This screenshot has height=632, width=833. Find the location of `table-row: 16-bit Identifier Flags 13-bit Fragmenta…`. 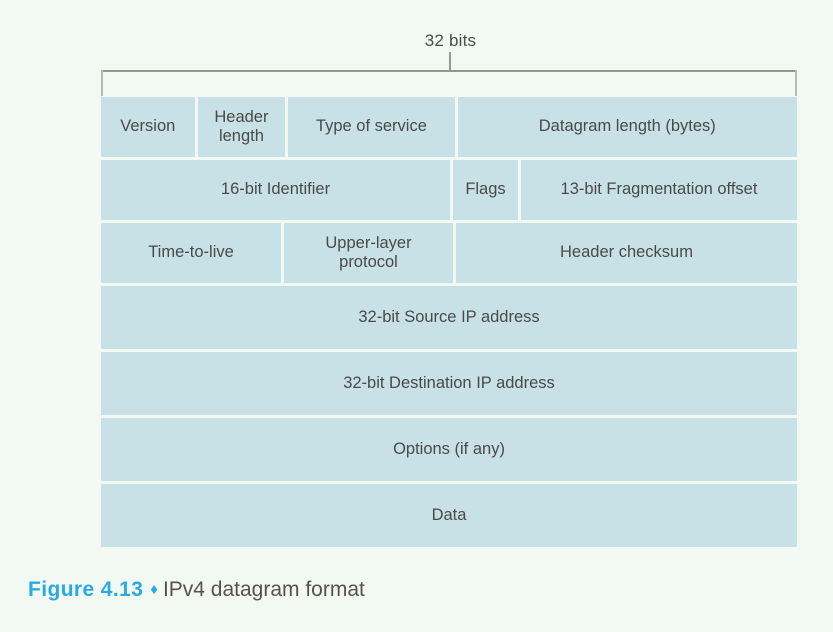

table-row: 16-bit Identifier Flags 13-bit Fragmenta… is located at coordinates (449, 190).